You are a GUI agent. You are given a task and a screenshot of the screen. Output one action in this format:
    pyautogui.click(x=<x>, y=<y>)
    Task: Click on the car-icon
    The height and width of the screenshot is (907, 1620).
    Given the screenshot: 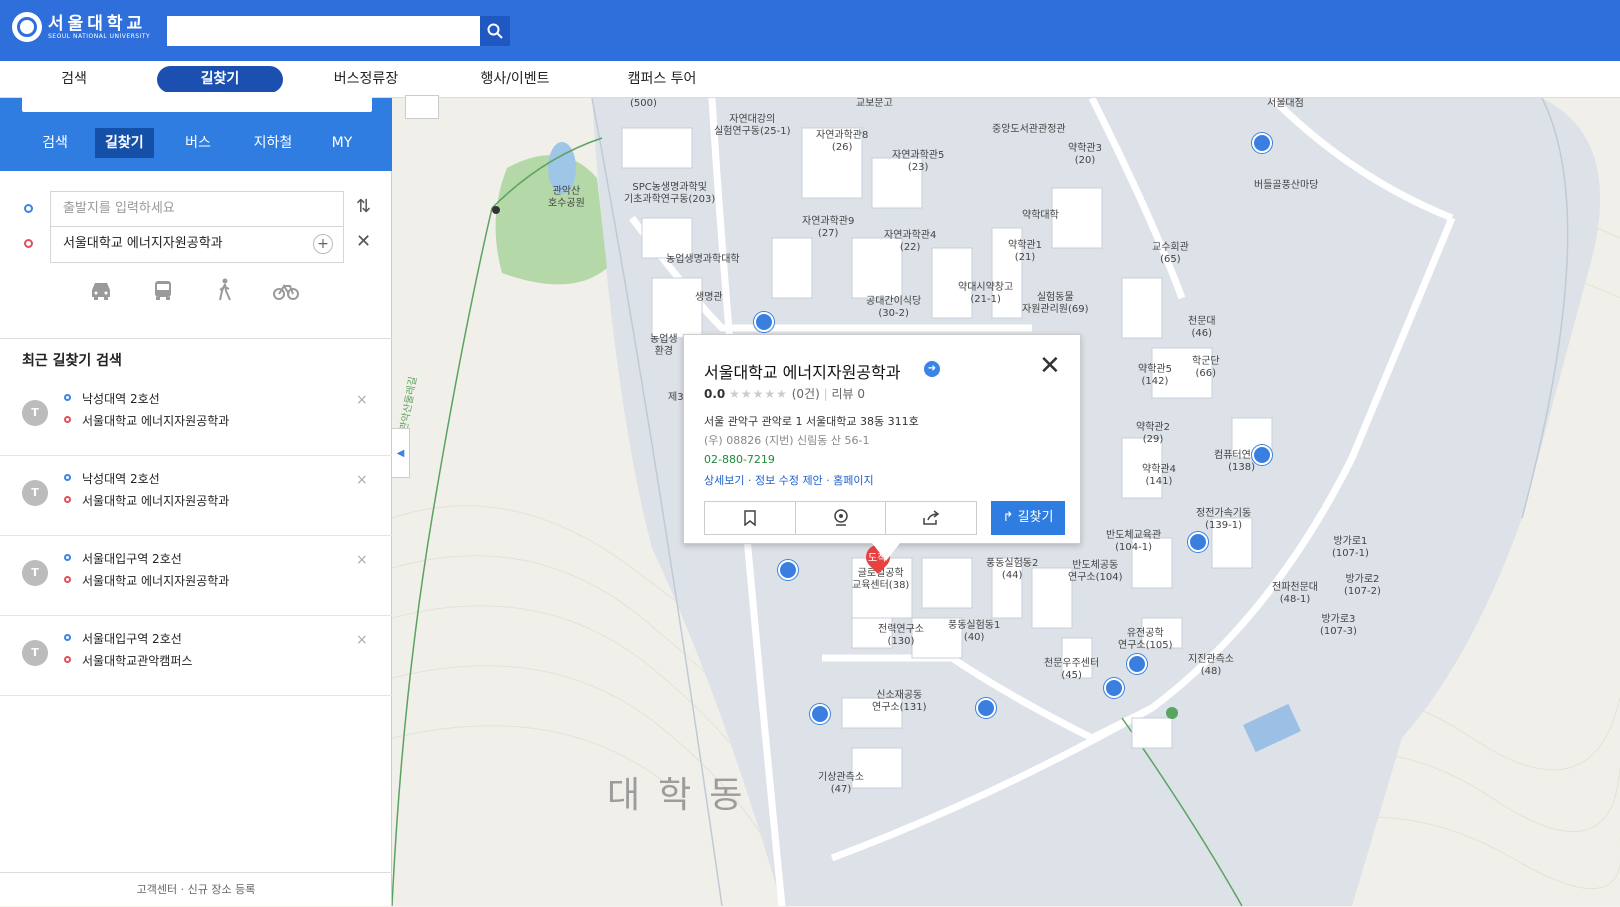 What is the action you would take?
    pyautogui.click(x=103, y=293)
    